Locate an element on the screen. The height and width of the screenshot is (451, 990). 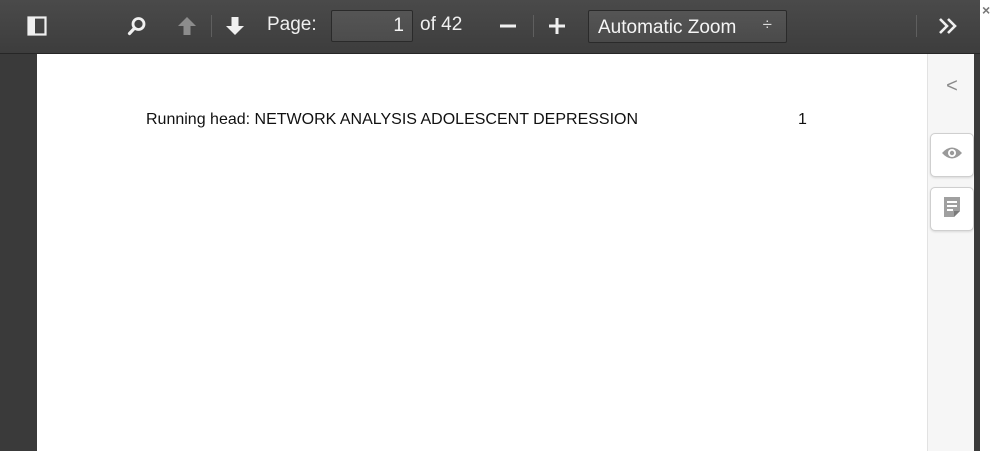
eye-icon is located at coordinates (952, 155).